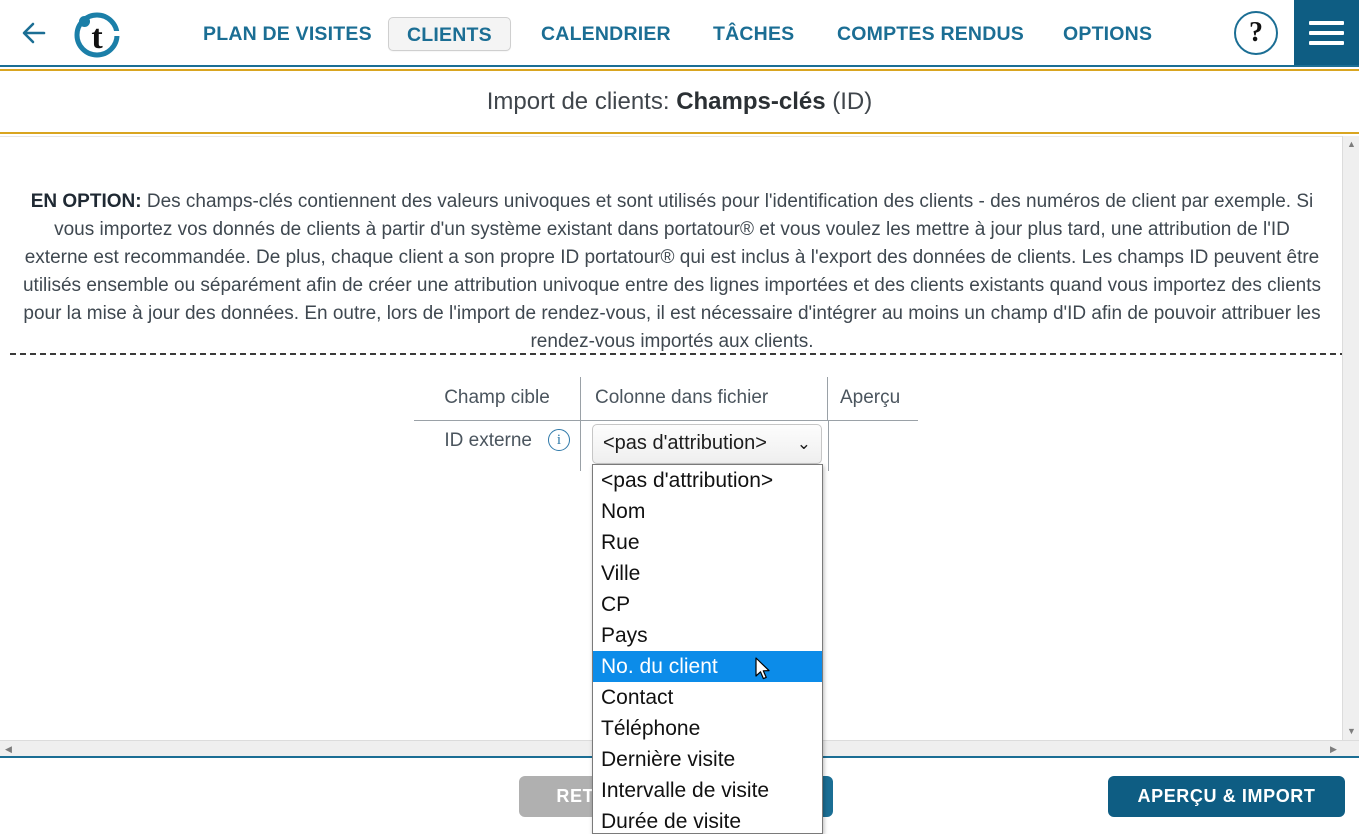  What do you see at coordinates (86, 201) in the screenshot?
I see `intro-lead: EN OPTION:` at bounding box center [86, 201].